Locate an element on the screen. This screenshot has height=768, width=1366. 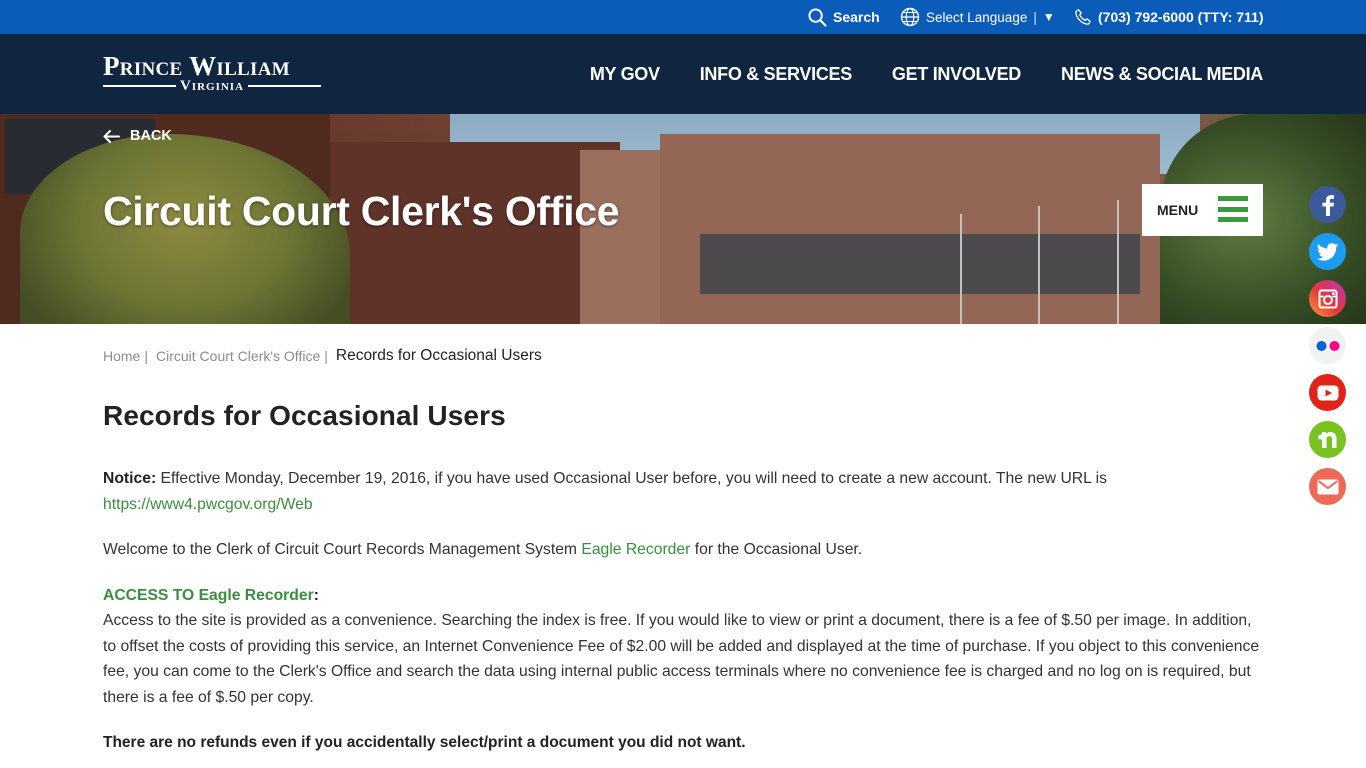
instagram-icon is located at coordinates (1327, 298).